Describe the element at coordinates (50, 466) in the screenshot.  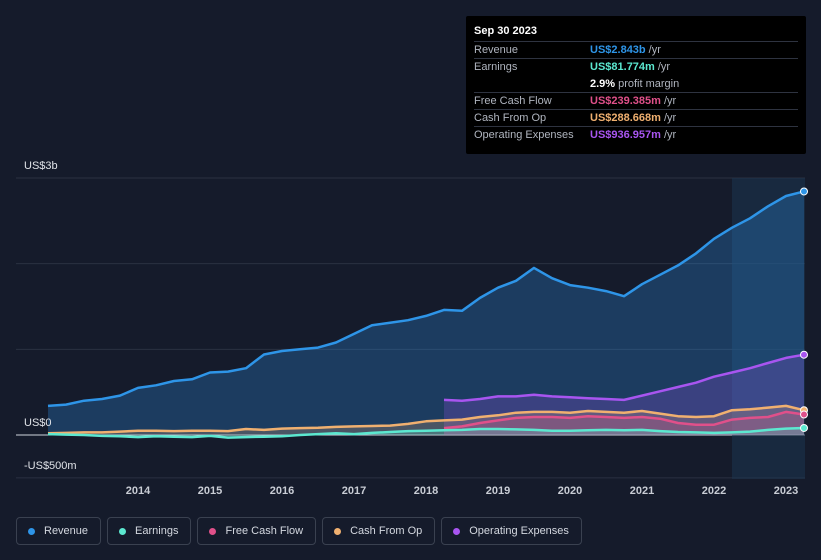
I see `y-tick-label-bottom: -US$500m` at that location.